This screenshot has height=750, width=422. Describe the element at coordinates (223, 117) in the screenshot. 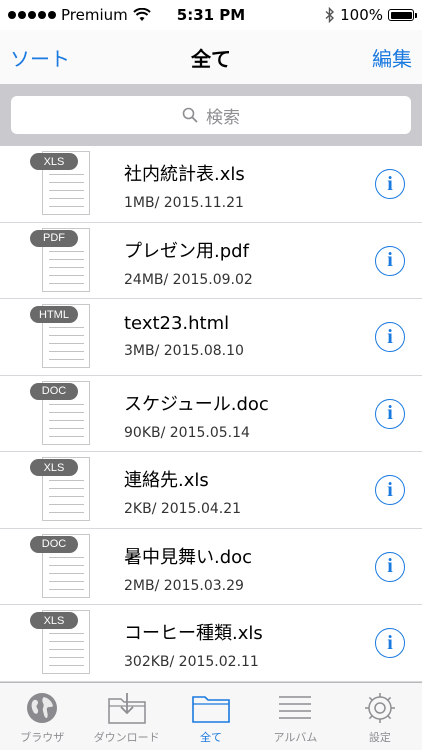

I see `search-placeholder: 検索` at that location.